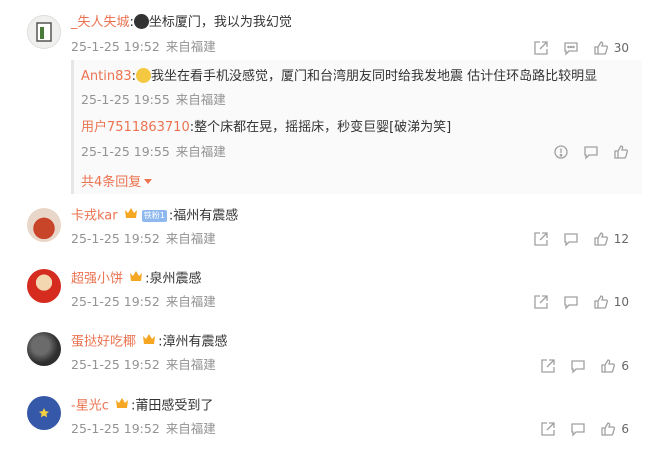 This screenshot has height=450, width=659. I want to click on fan-badge: 铁粉1, so click(154, 216).